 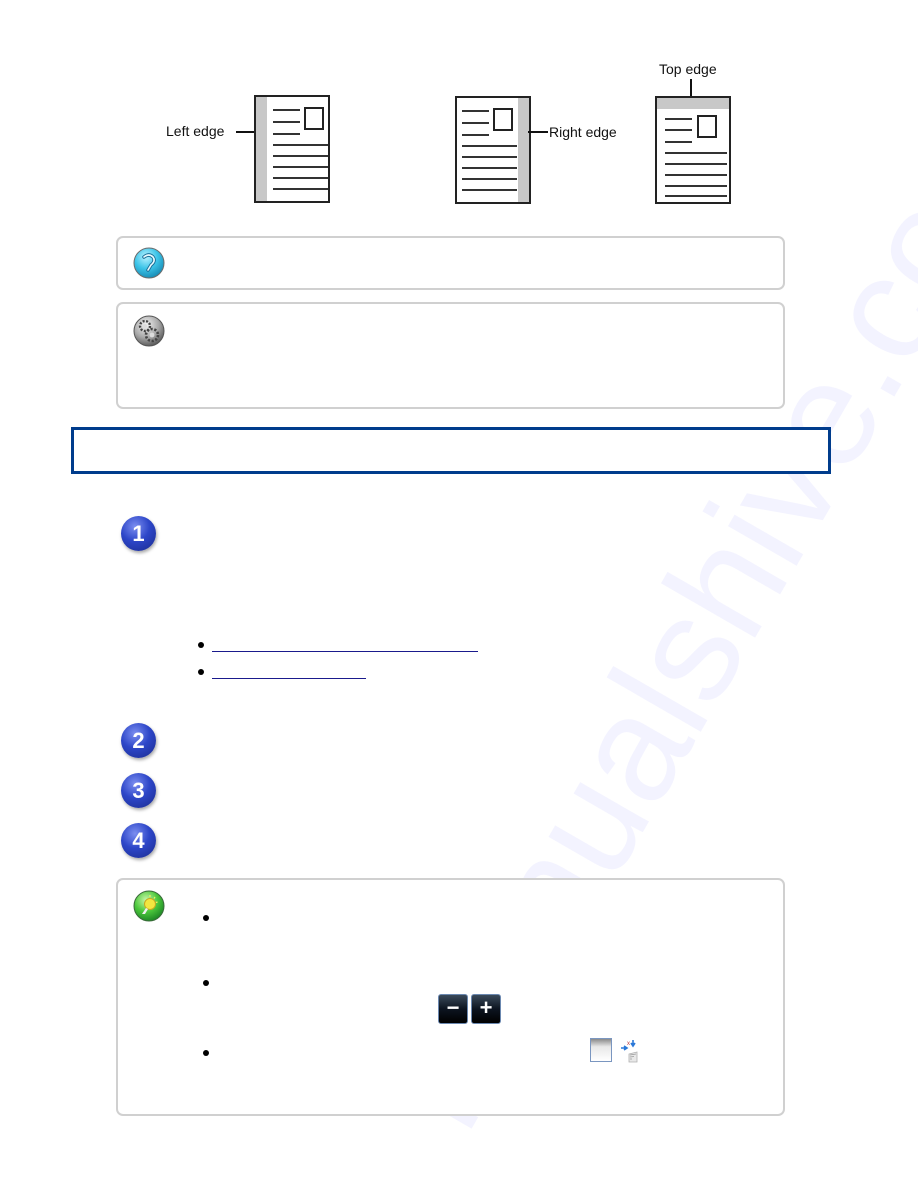 What do you see at coordinates (138, 533) in the screenshot?
I see `step-1-badge: 1` at bounding box center [138, 533].